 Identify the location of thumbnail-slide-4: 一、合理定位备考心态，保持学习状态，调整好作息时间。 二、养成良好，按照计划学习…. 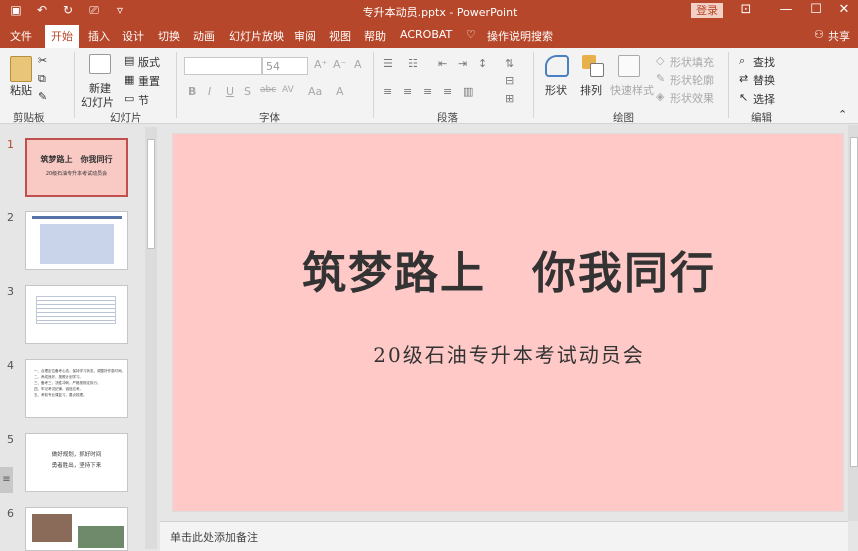
(76, 388).